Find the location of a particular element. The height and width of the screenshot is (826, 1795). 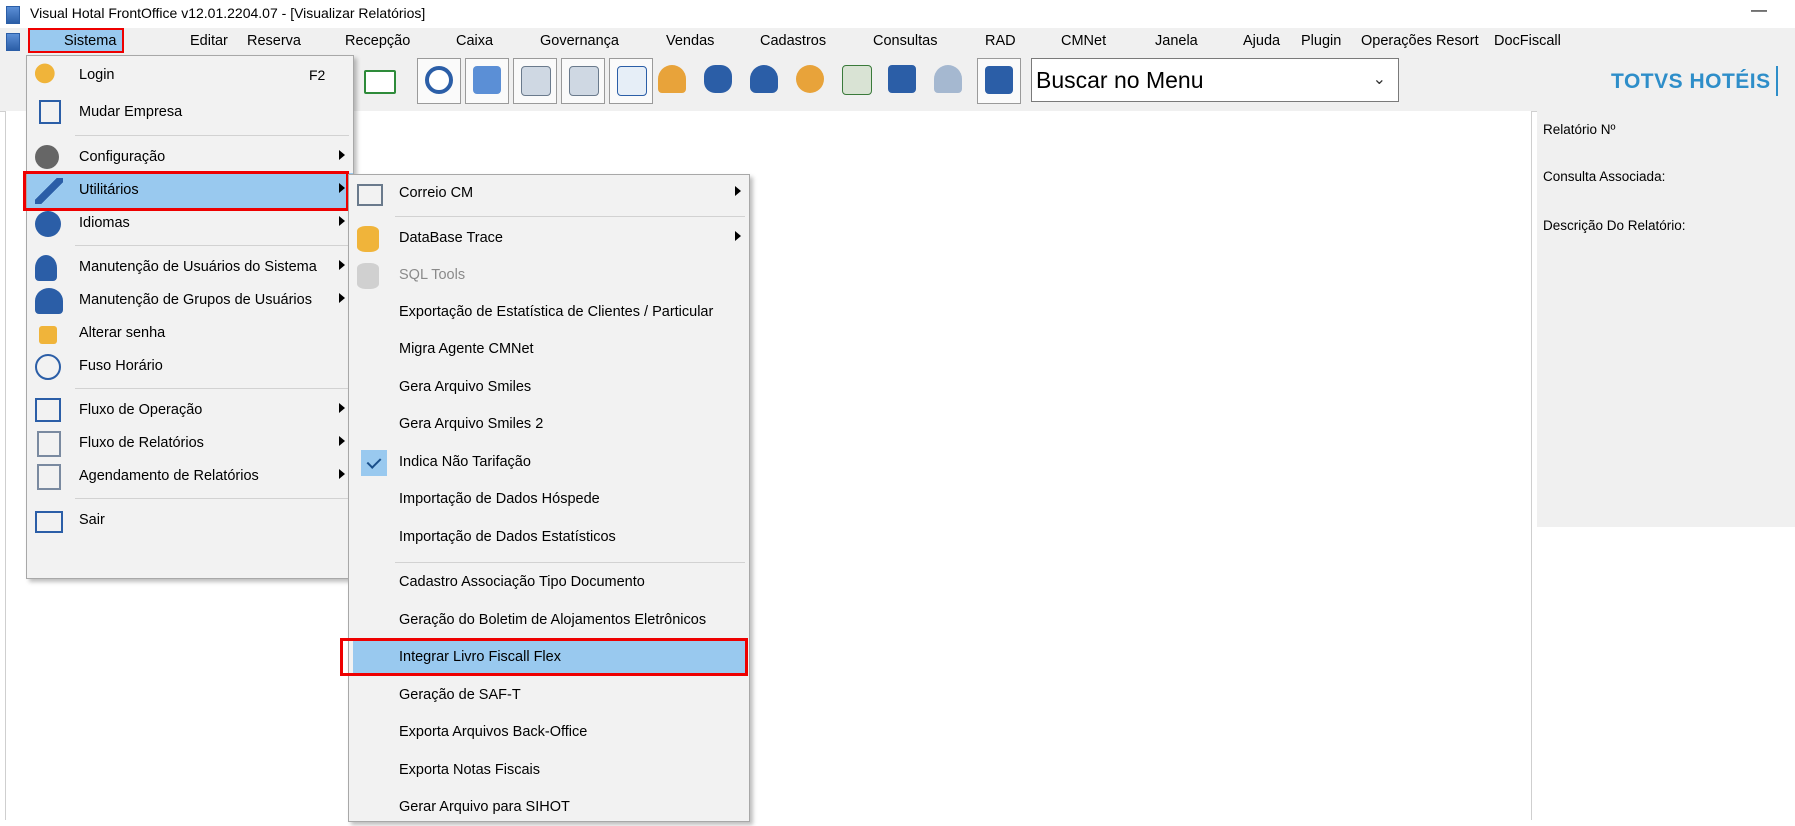

menu-item-gera-smiles: Gera Arquivo Smiles is located at coordinates (549, 388).